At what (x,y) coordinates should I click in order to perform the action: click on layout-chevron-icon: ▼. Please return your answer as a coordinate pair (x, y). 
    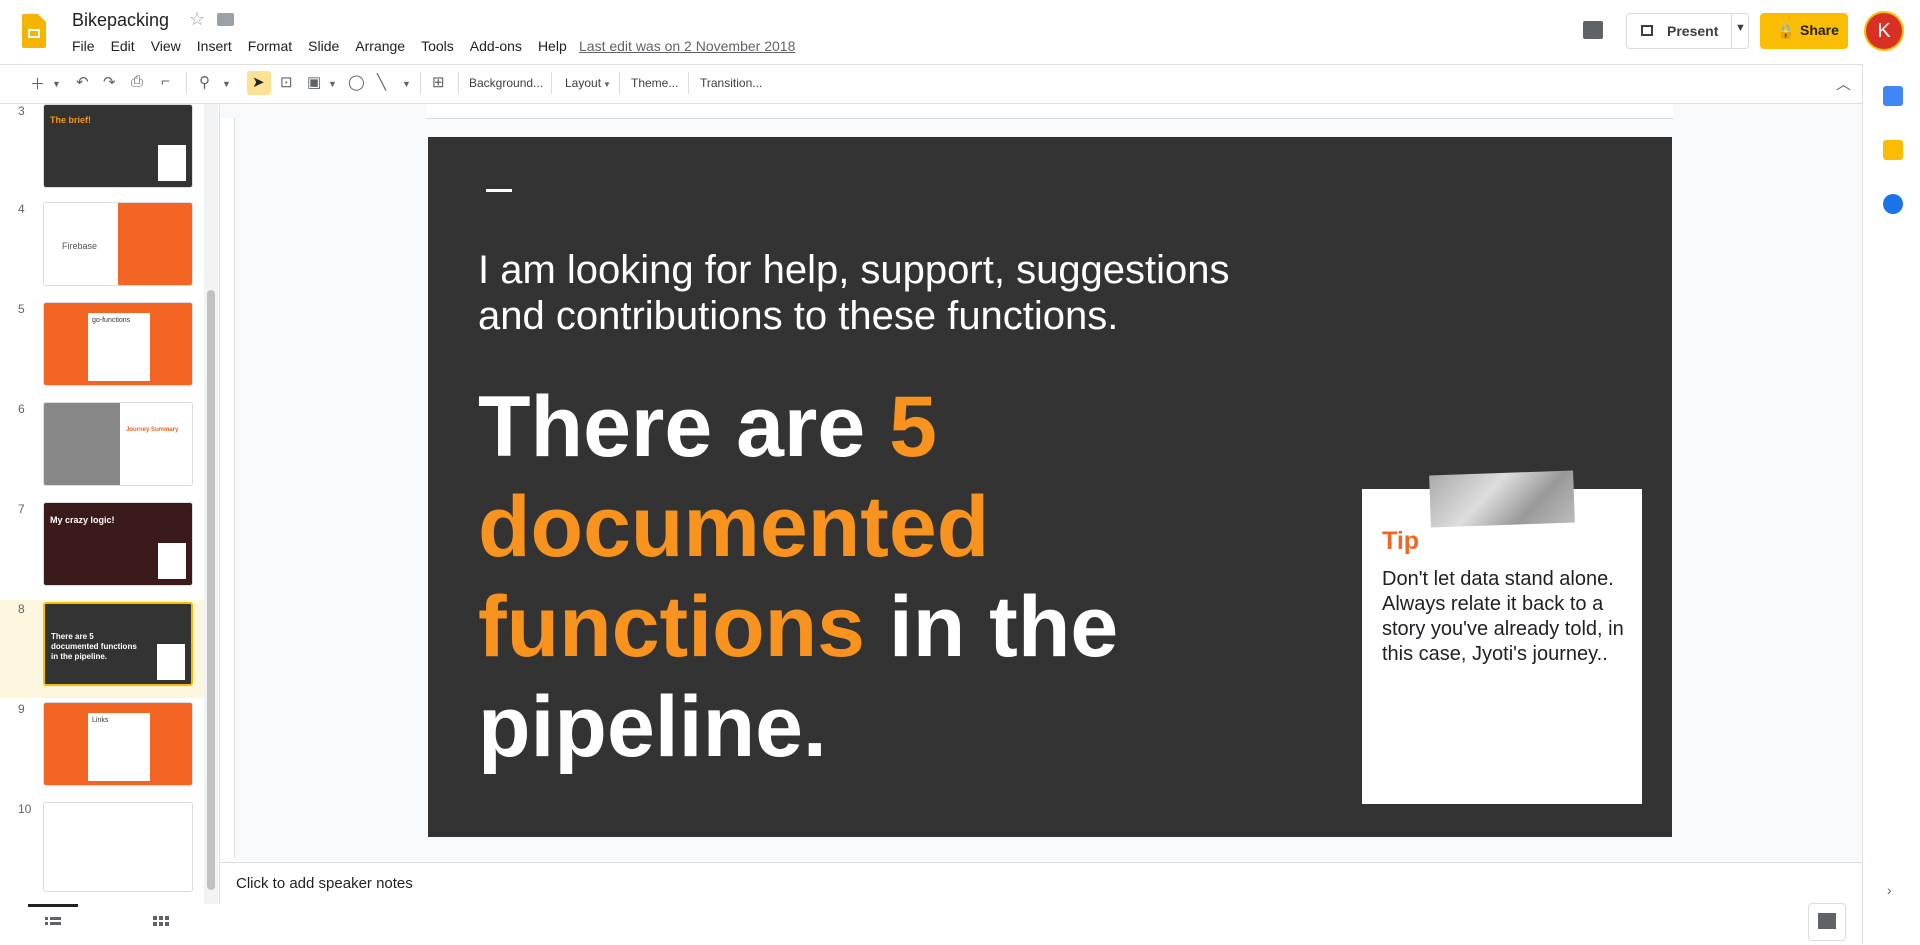
    Looking at the image, I should click on (607, 84).